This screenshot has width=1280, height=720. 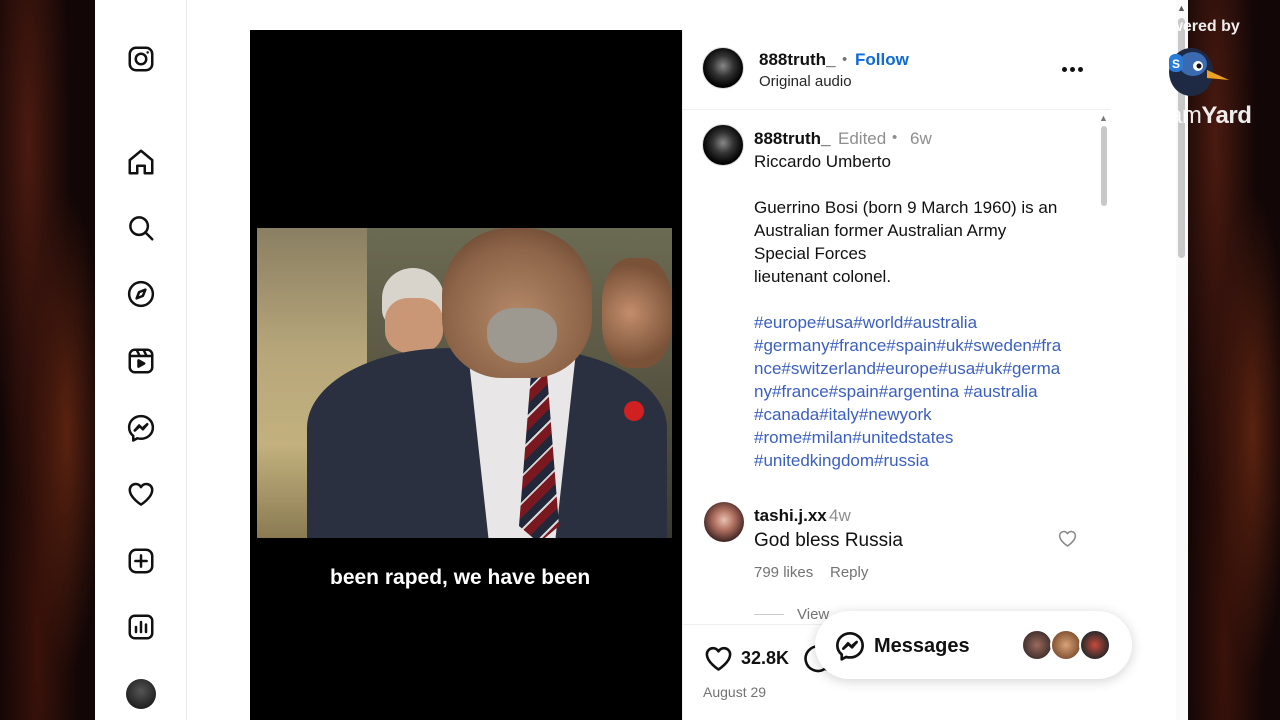 What do you see at coordinates (769, 614) in the screenshot?
I see `view-replies-line` at bounding box center [769, 614].